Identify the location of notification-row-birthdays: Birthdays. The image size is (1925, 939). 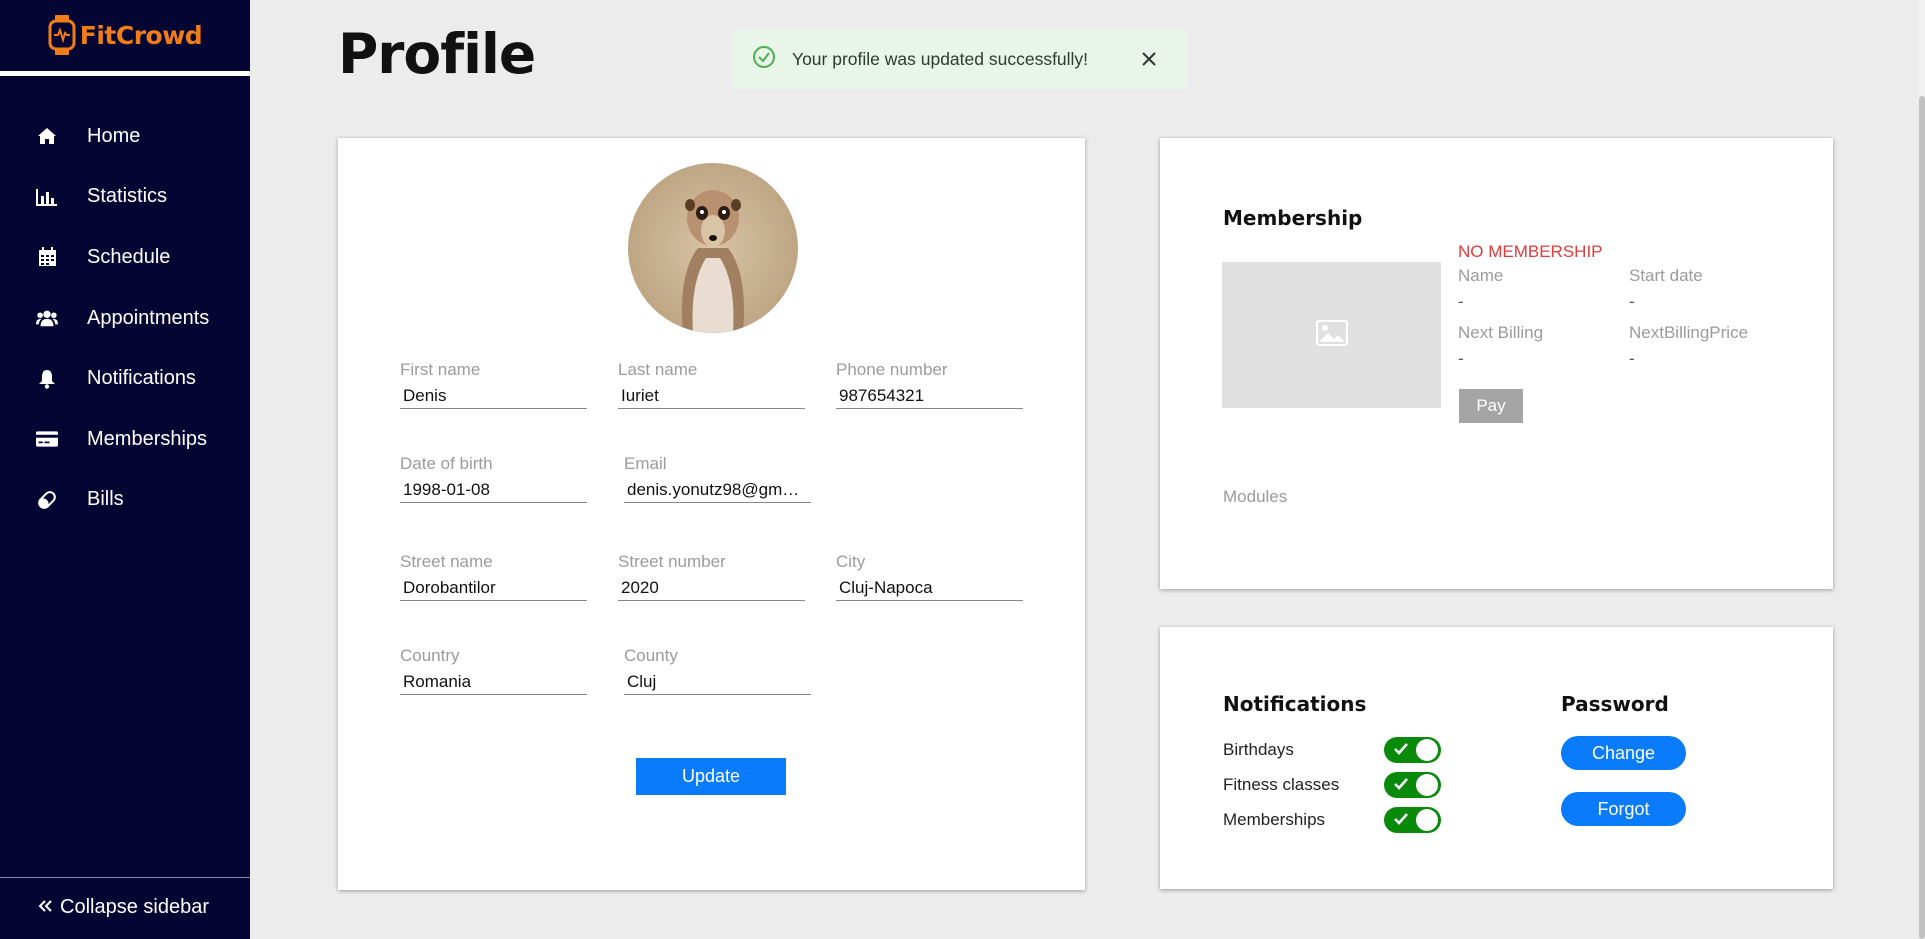
(1258, 750).